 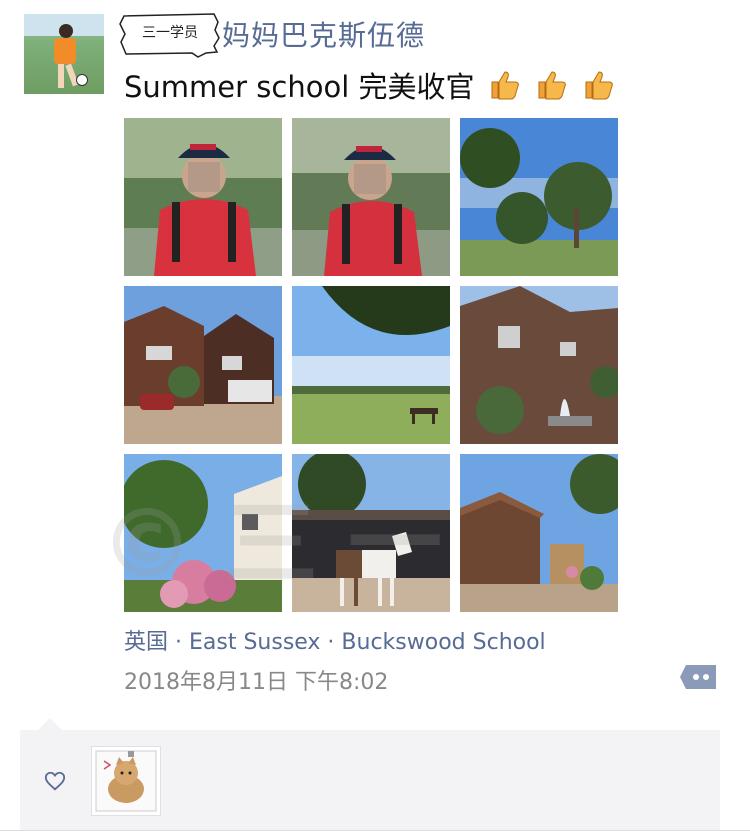 I want to click on heart-icon, so click(x=55, y=781).